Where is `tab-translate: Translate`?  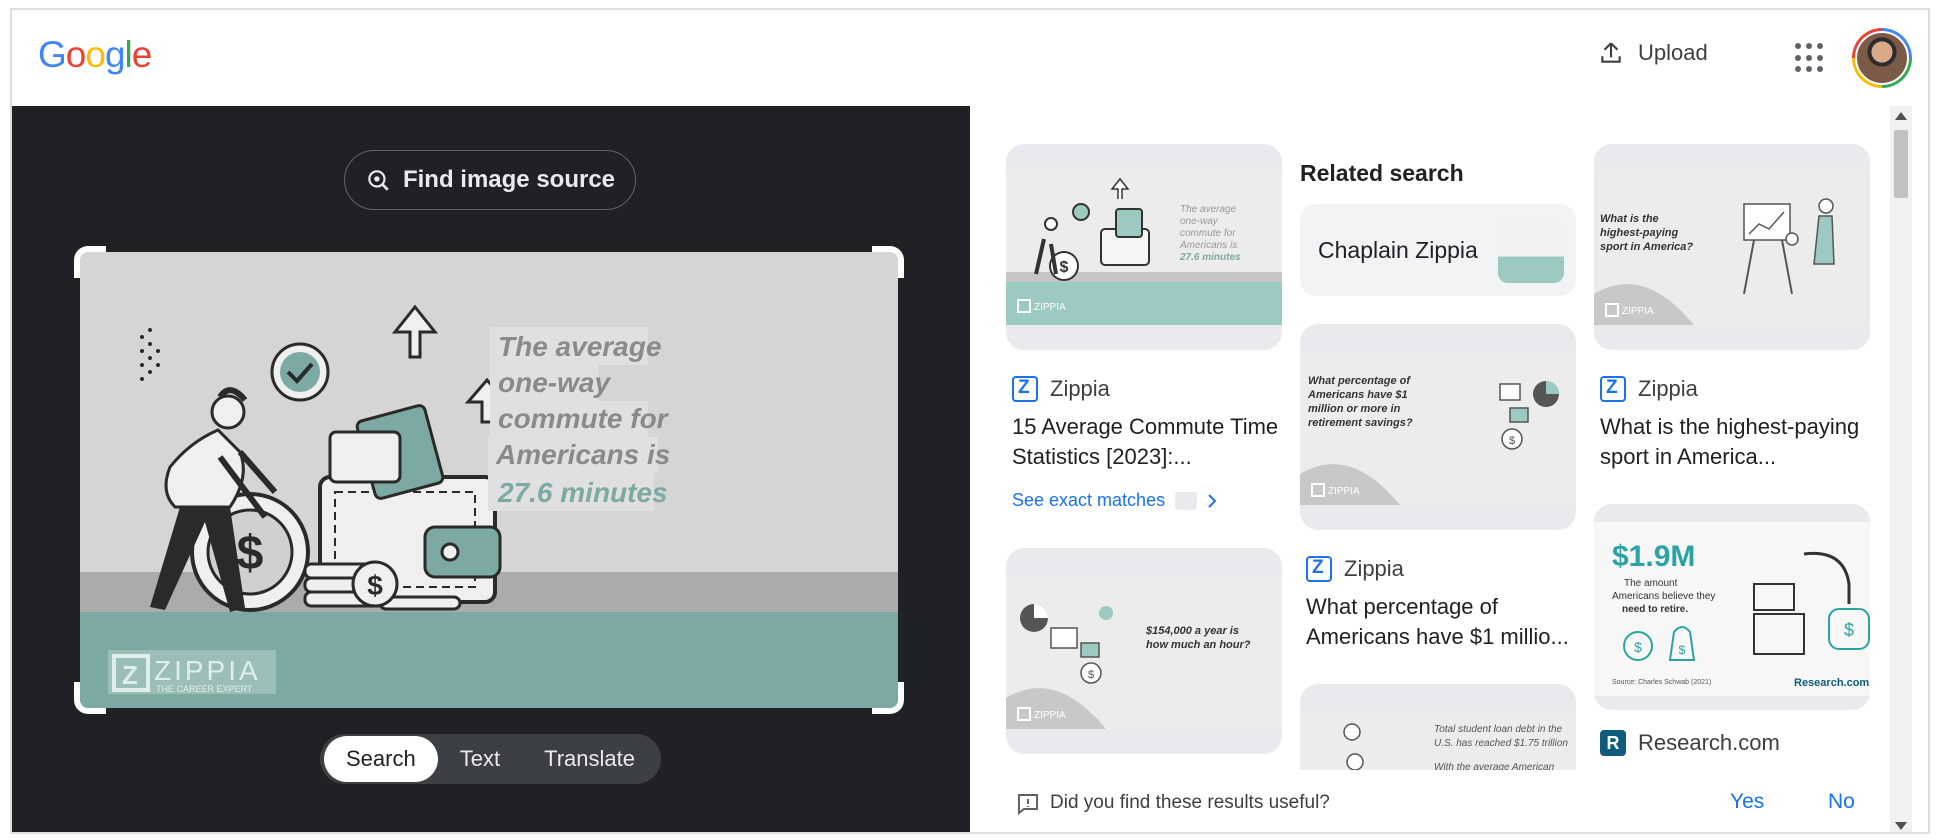
tab-translate: Translate is located at coordinates (589, 759).